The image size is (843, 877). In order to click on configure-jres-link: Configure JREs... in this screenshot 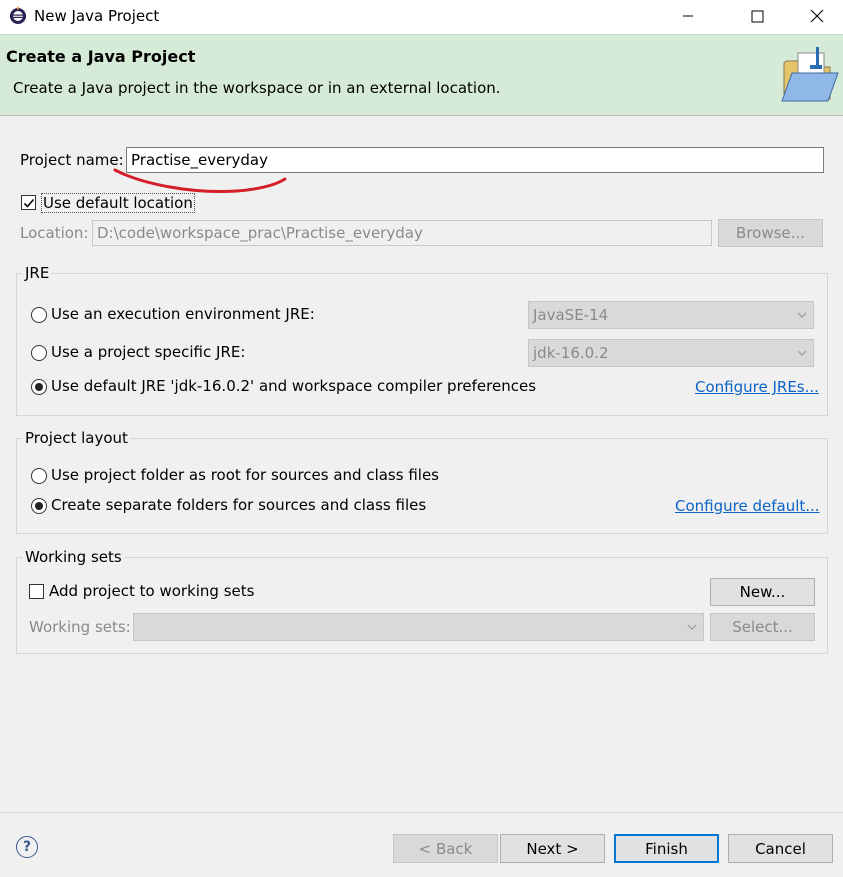, I will do `click(757, 387)`.